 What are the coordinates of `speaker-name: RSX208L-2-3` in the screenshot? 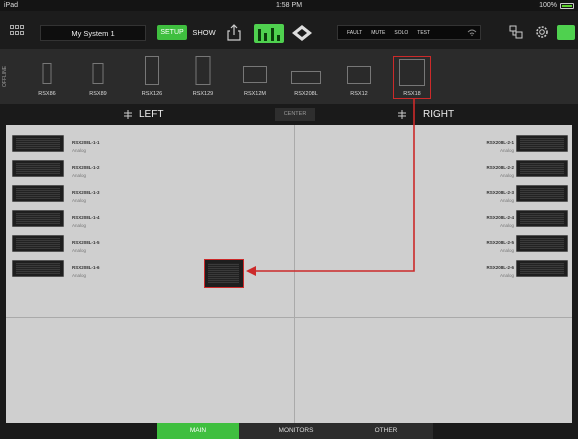 It's located at (500, 192).